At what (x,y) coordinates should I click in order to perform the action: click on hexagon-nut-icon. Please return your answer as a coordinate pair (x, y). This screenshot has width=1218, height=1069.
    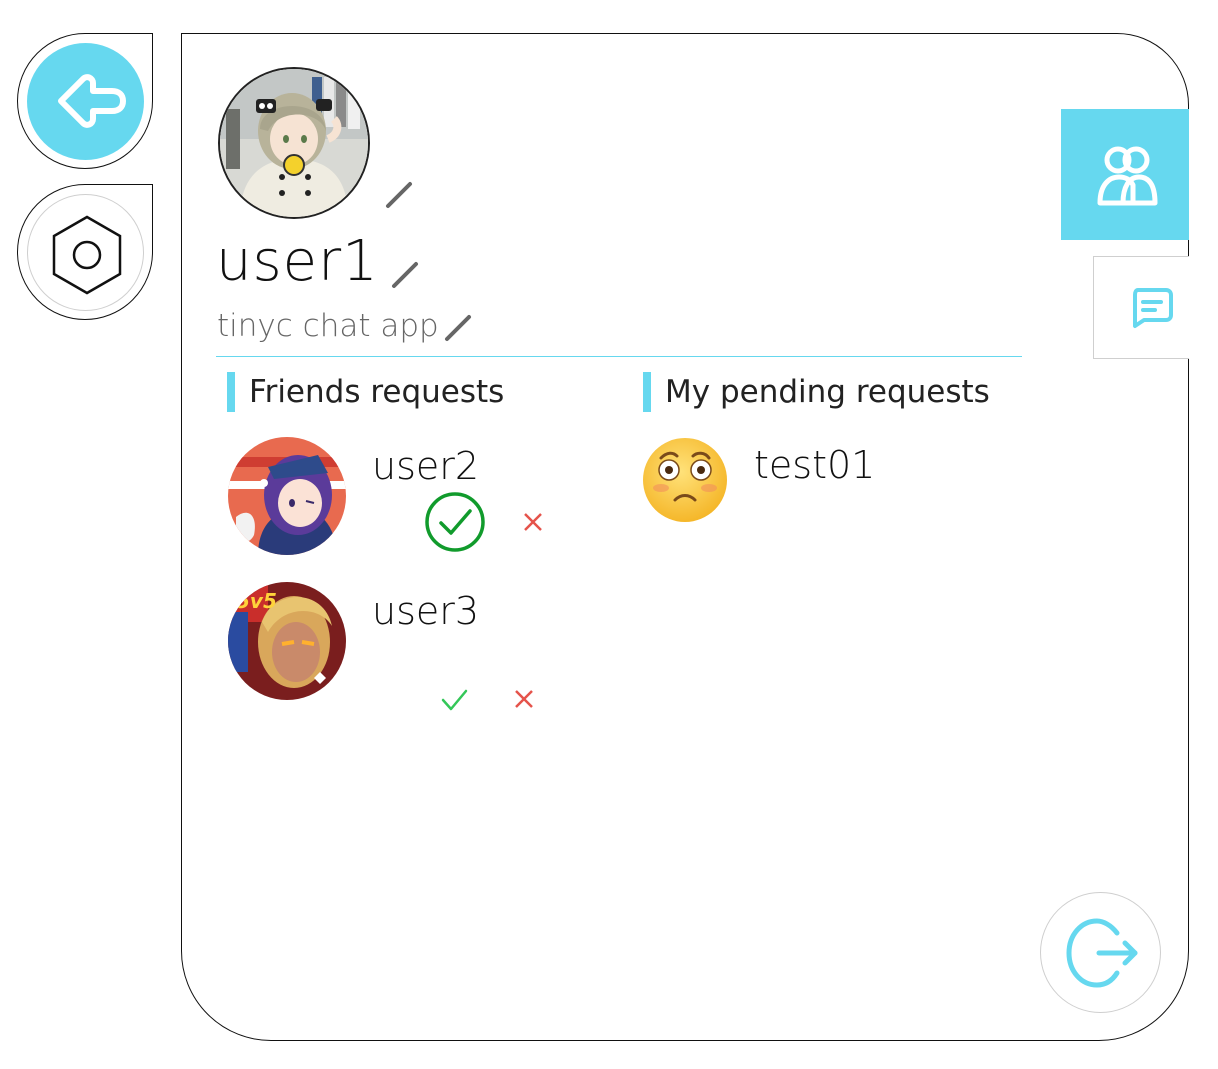
    Looking at the image, I should click on (87, 255).